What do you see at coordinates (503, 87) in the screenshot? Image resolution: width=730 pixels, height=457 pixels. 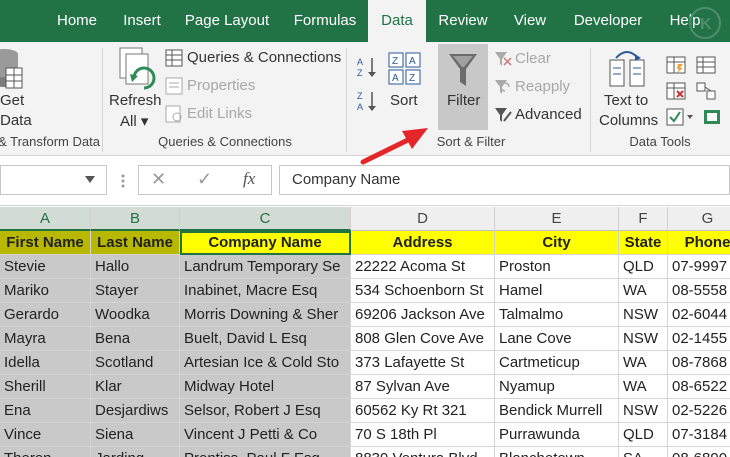 I see `reapply-icon` at bounding box center [503, 87].